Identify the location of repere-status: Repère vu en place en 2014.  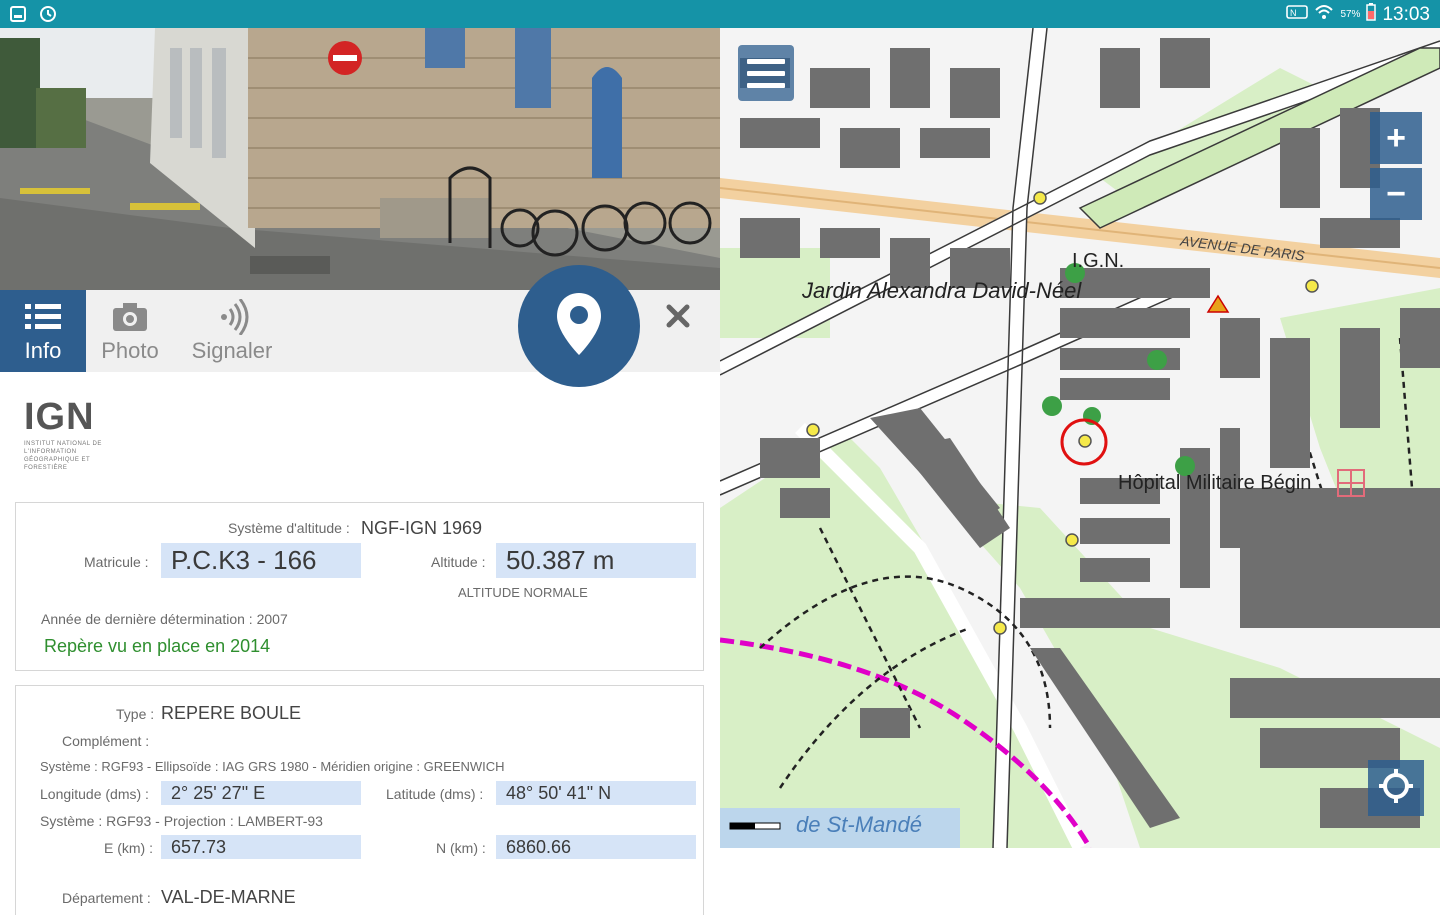
(157, 646).